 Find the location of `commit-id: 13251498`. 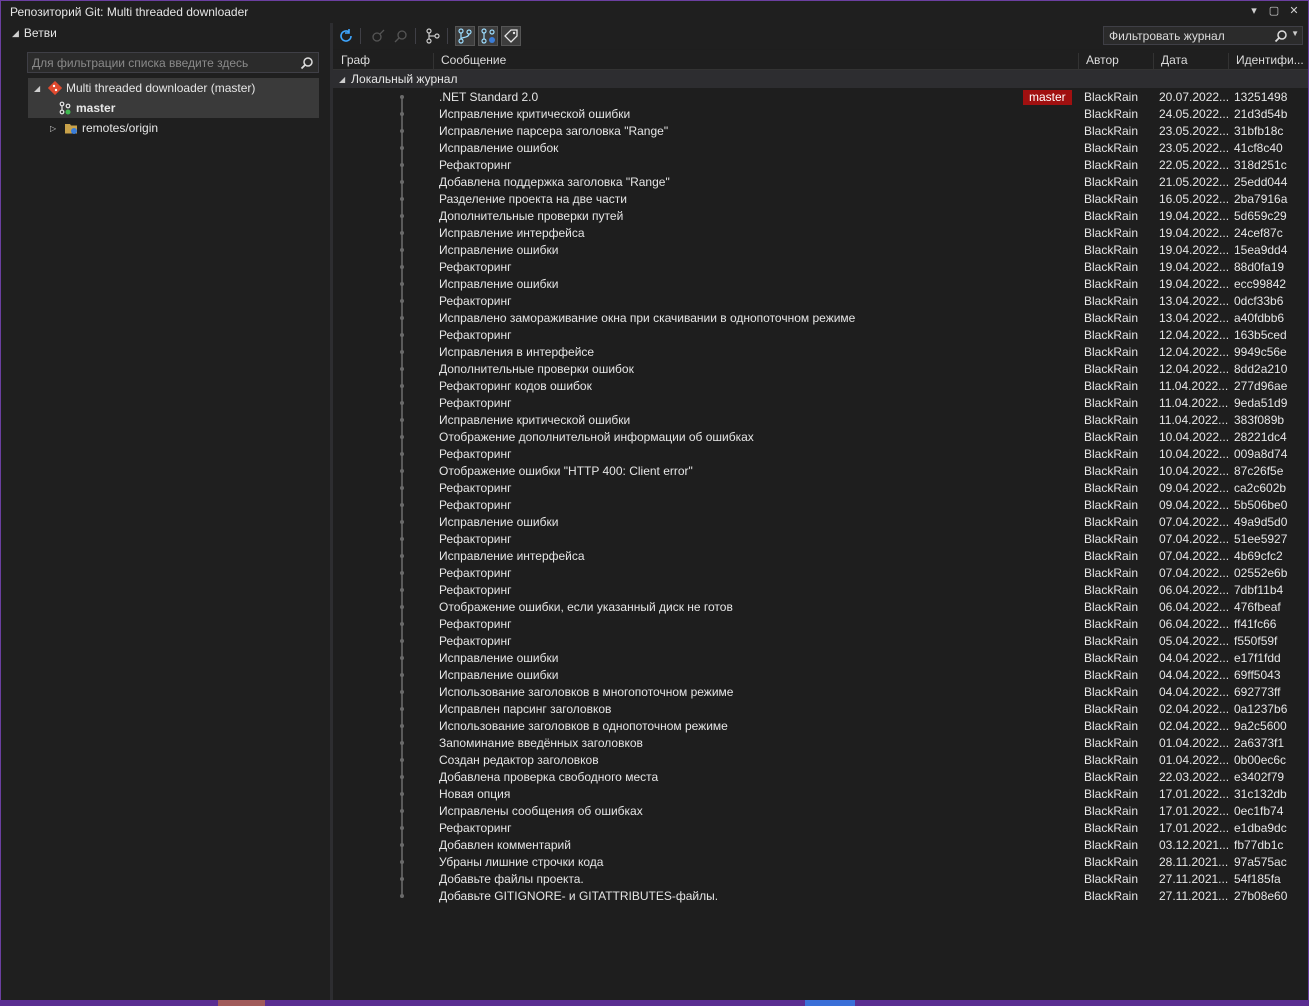

commit-id: 13251498 is located at coordinates (1261, 97).